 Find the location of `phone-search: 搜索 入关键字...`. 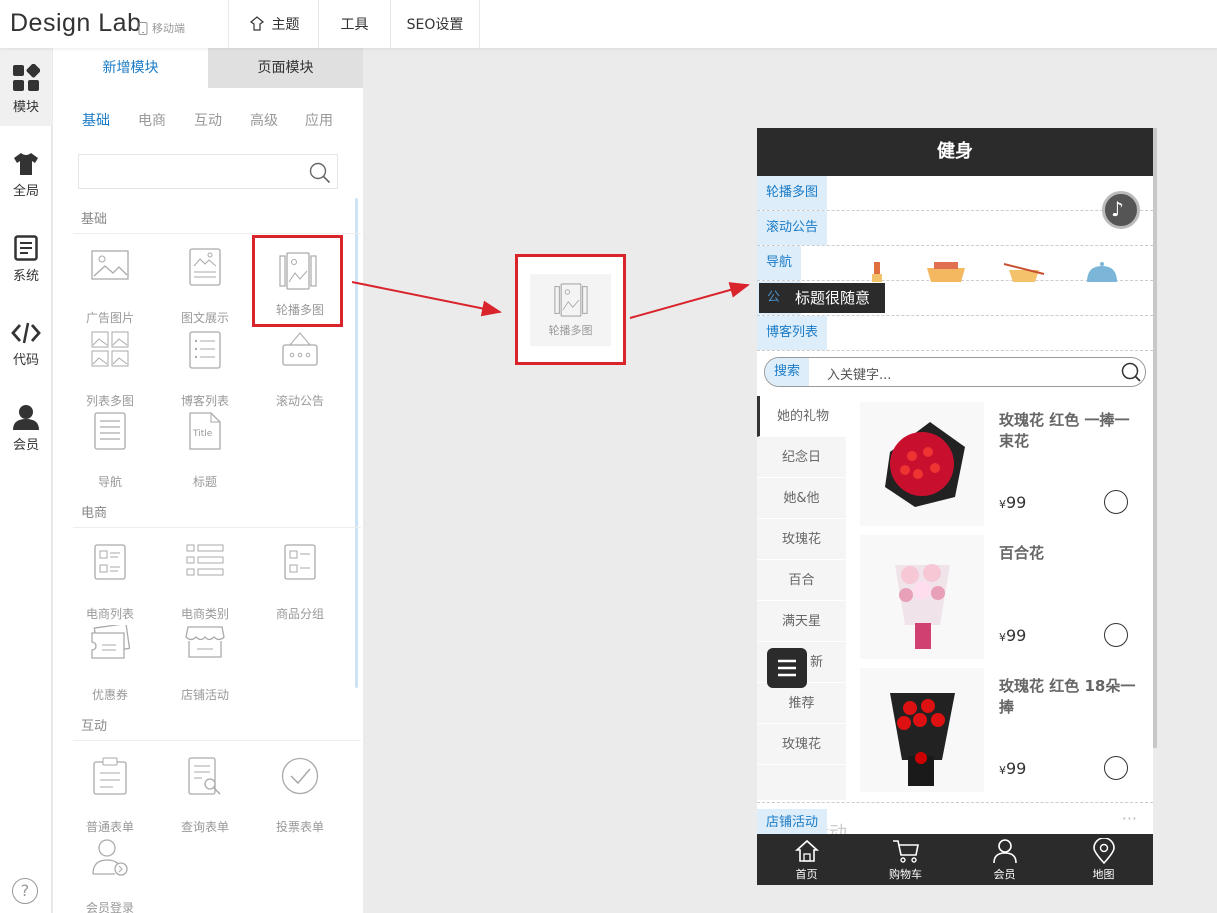

phone-search: 搜索 入关键字... is located at coordinates (955, 372).